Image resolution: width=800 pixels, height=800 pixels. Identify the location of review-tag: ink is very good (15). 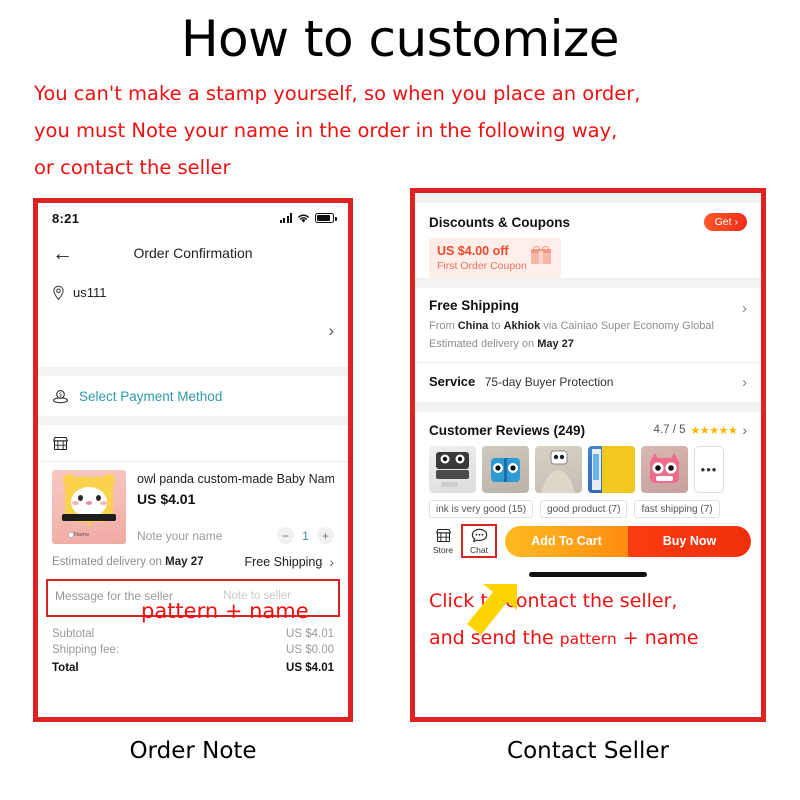
(481, 509).